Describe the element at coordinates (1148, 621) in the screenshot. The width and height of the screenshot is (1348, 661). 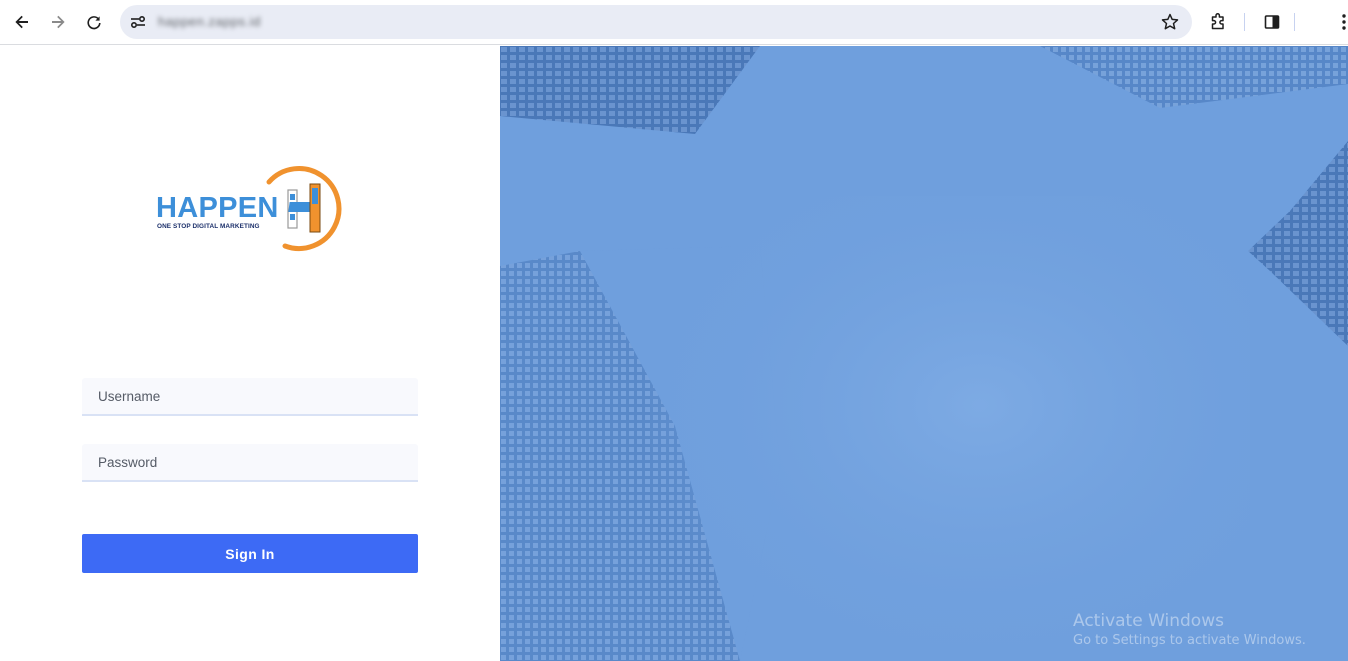
I see `watermark-title: Activate Windows` at that location.